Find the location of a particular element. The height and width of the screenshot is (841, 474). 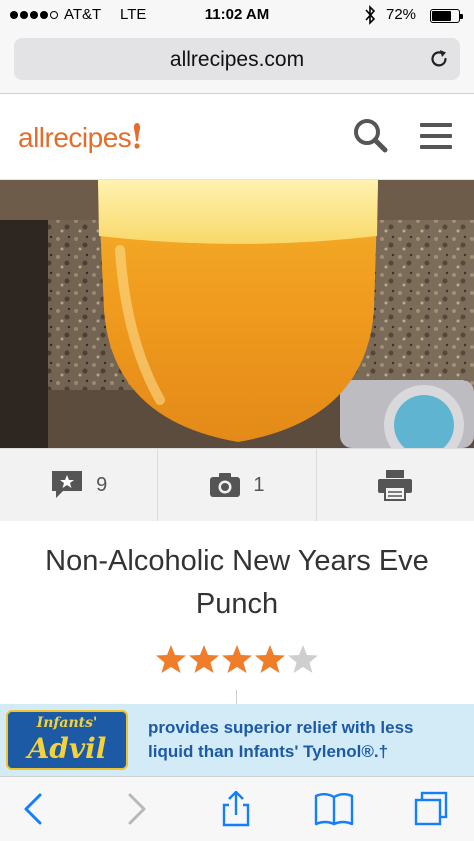

ad-copy-line-1: provides superior relief with less is located at coordinates (281, 727).